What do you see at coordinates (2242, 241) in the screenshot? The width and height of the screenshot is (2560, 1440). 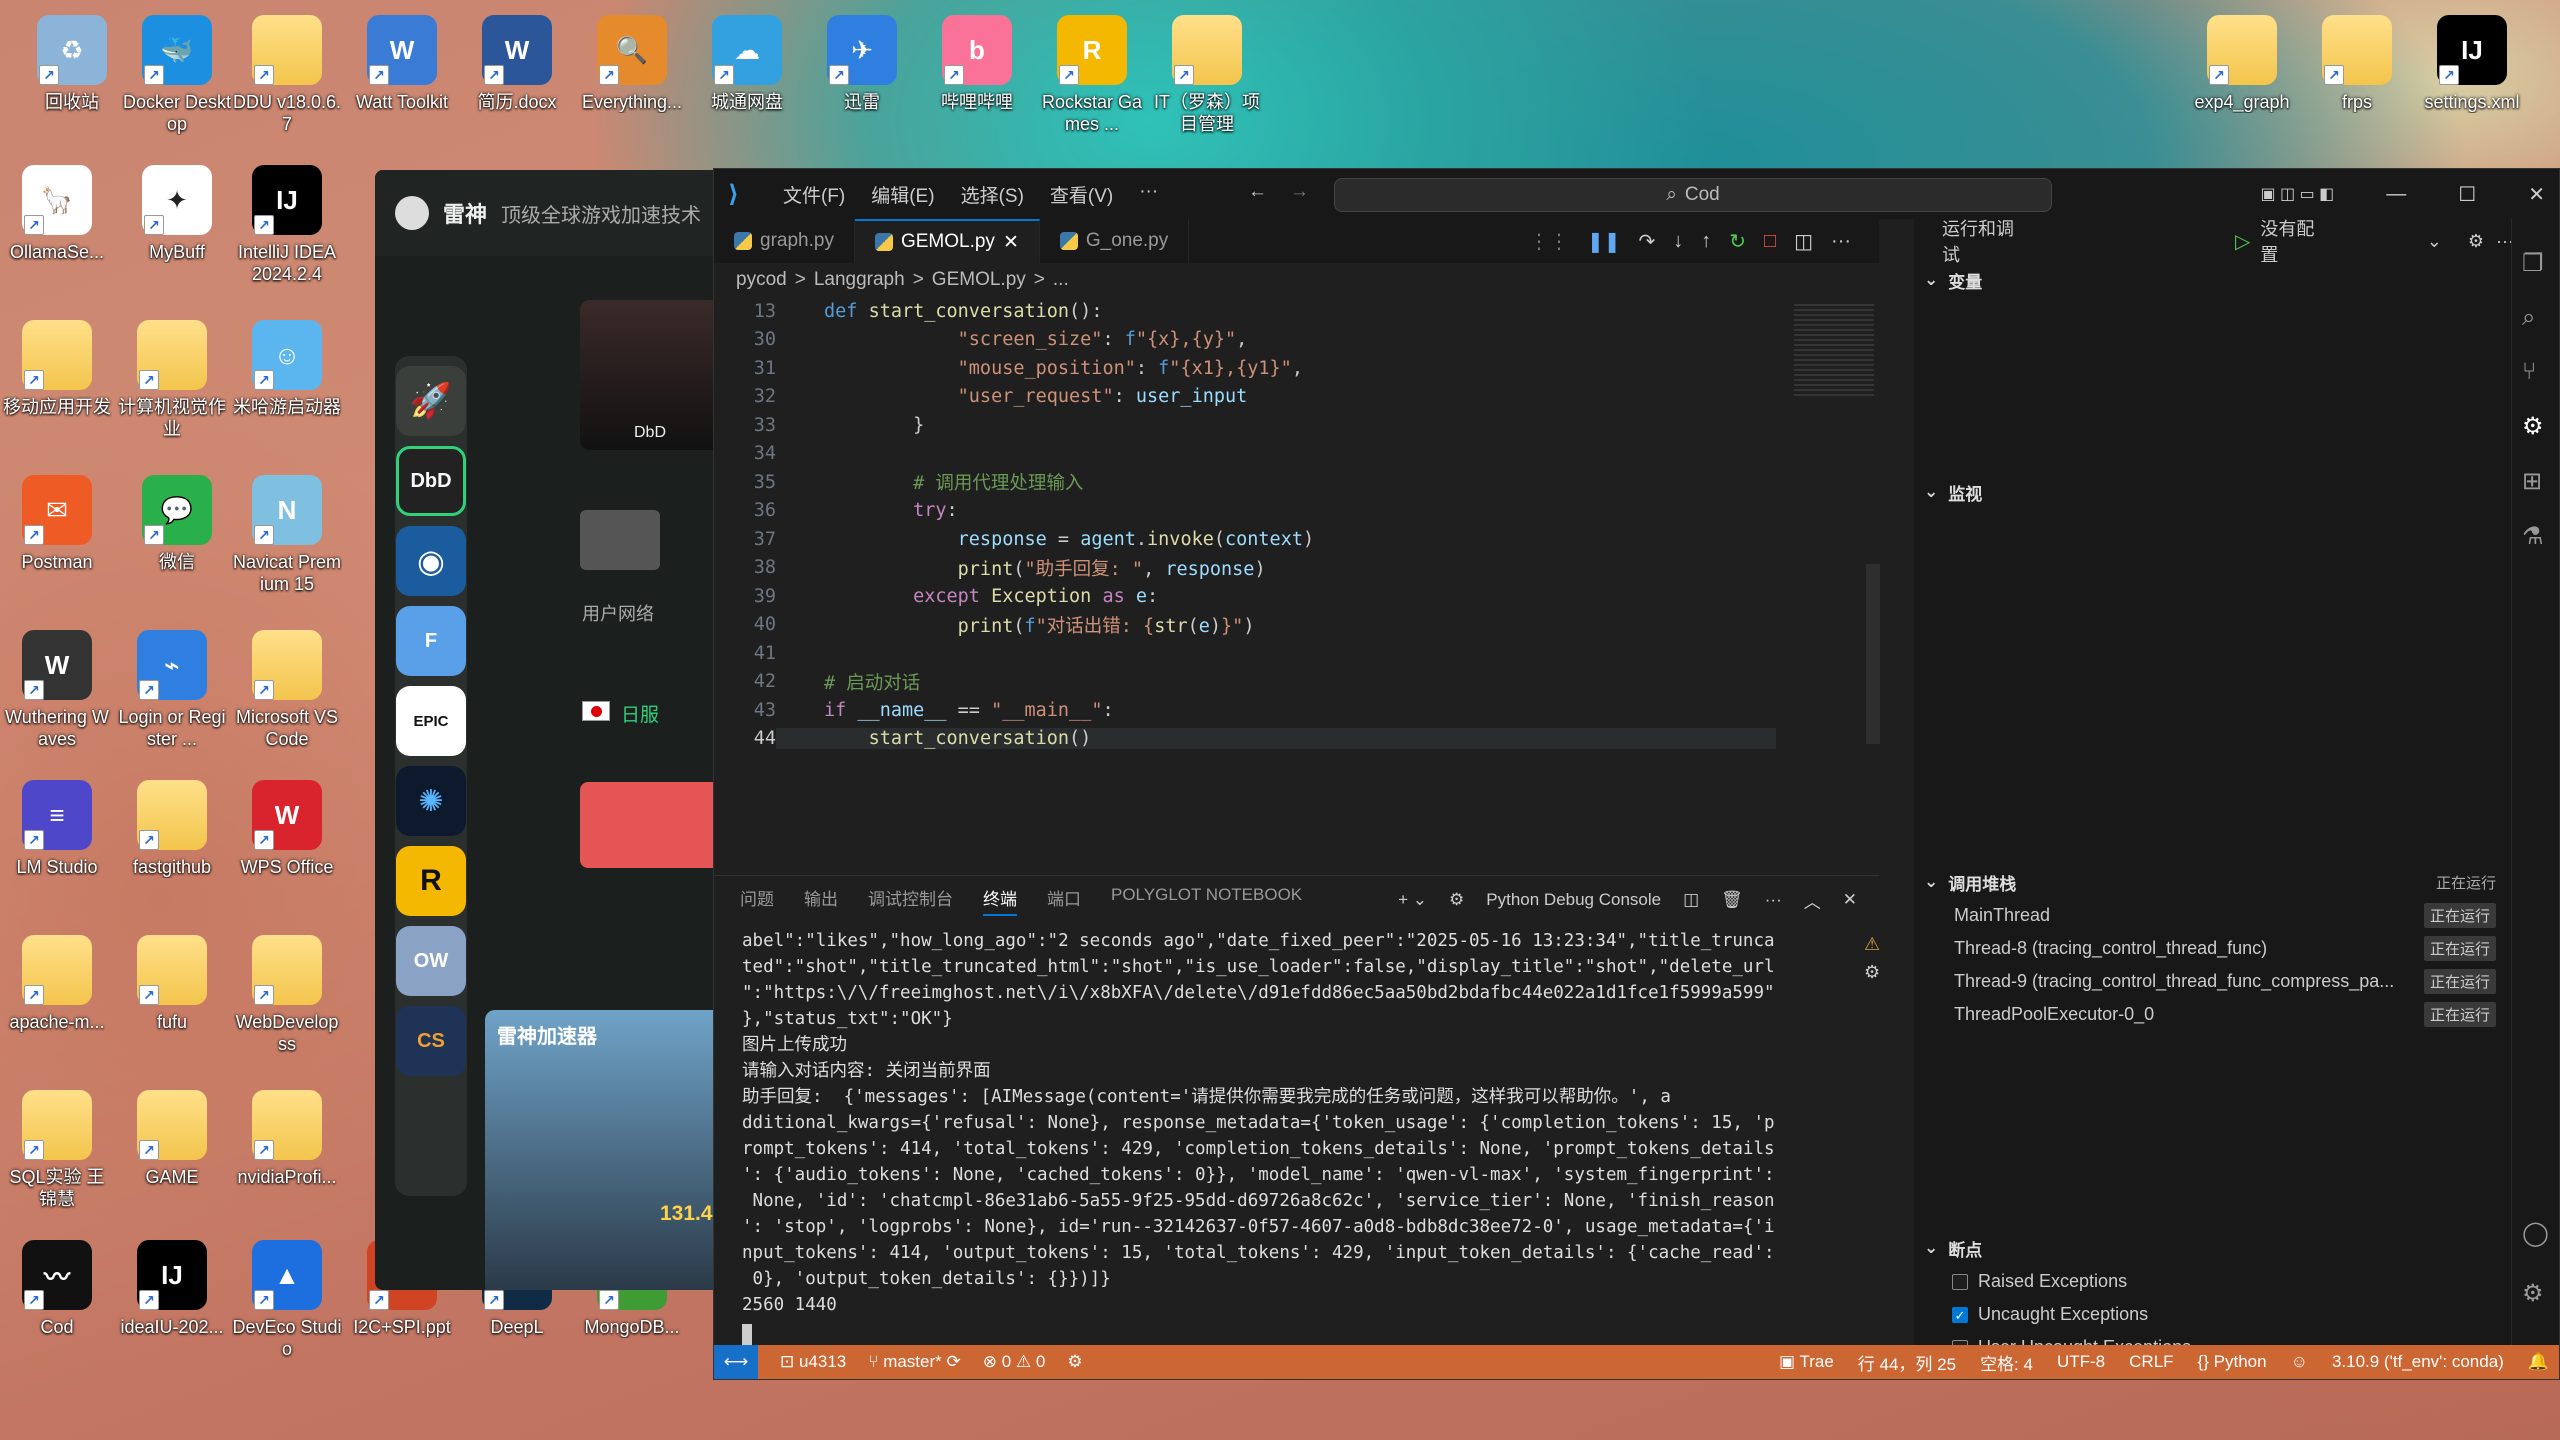 I see `start-debug-icon: ▷` at bounding box center [2242, 241].